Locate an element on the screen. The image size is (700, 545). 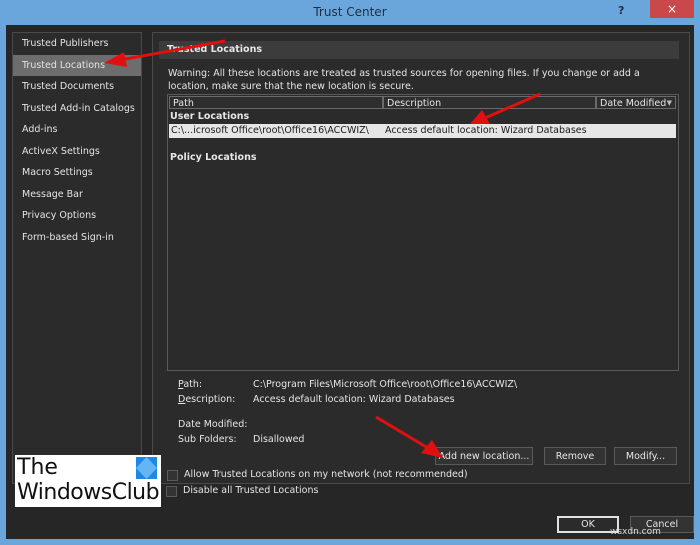
detail-subfolders-value: Disallowed is located at coordinates (279, 439).